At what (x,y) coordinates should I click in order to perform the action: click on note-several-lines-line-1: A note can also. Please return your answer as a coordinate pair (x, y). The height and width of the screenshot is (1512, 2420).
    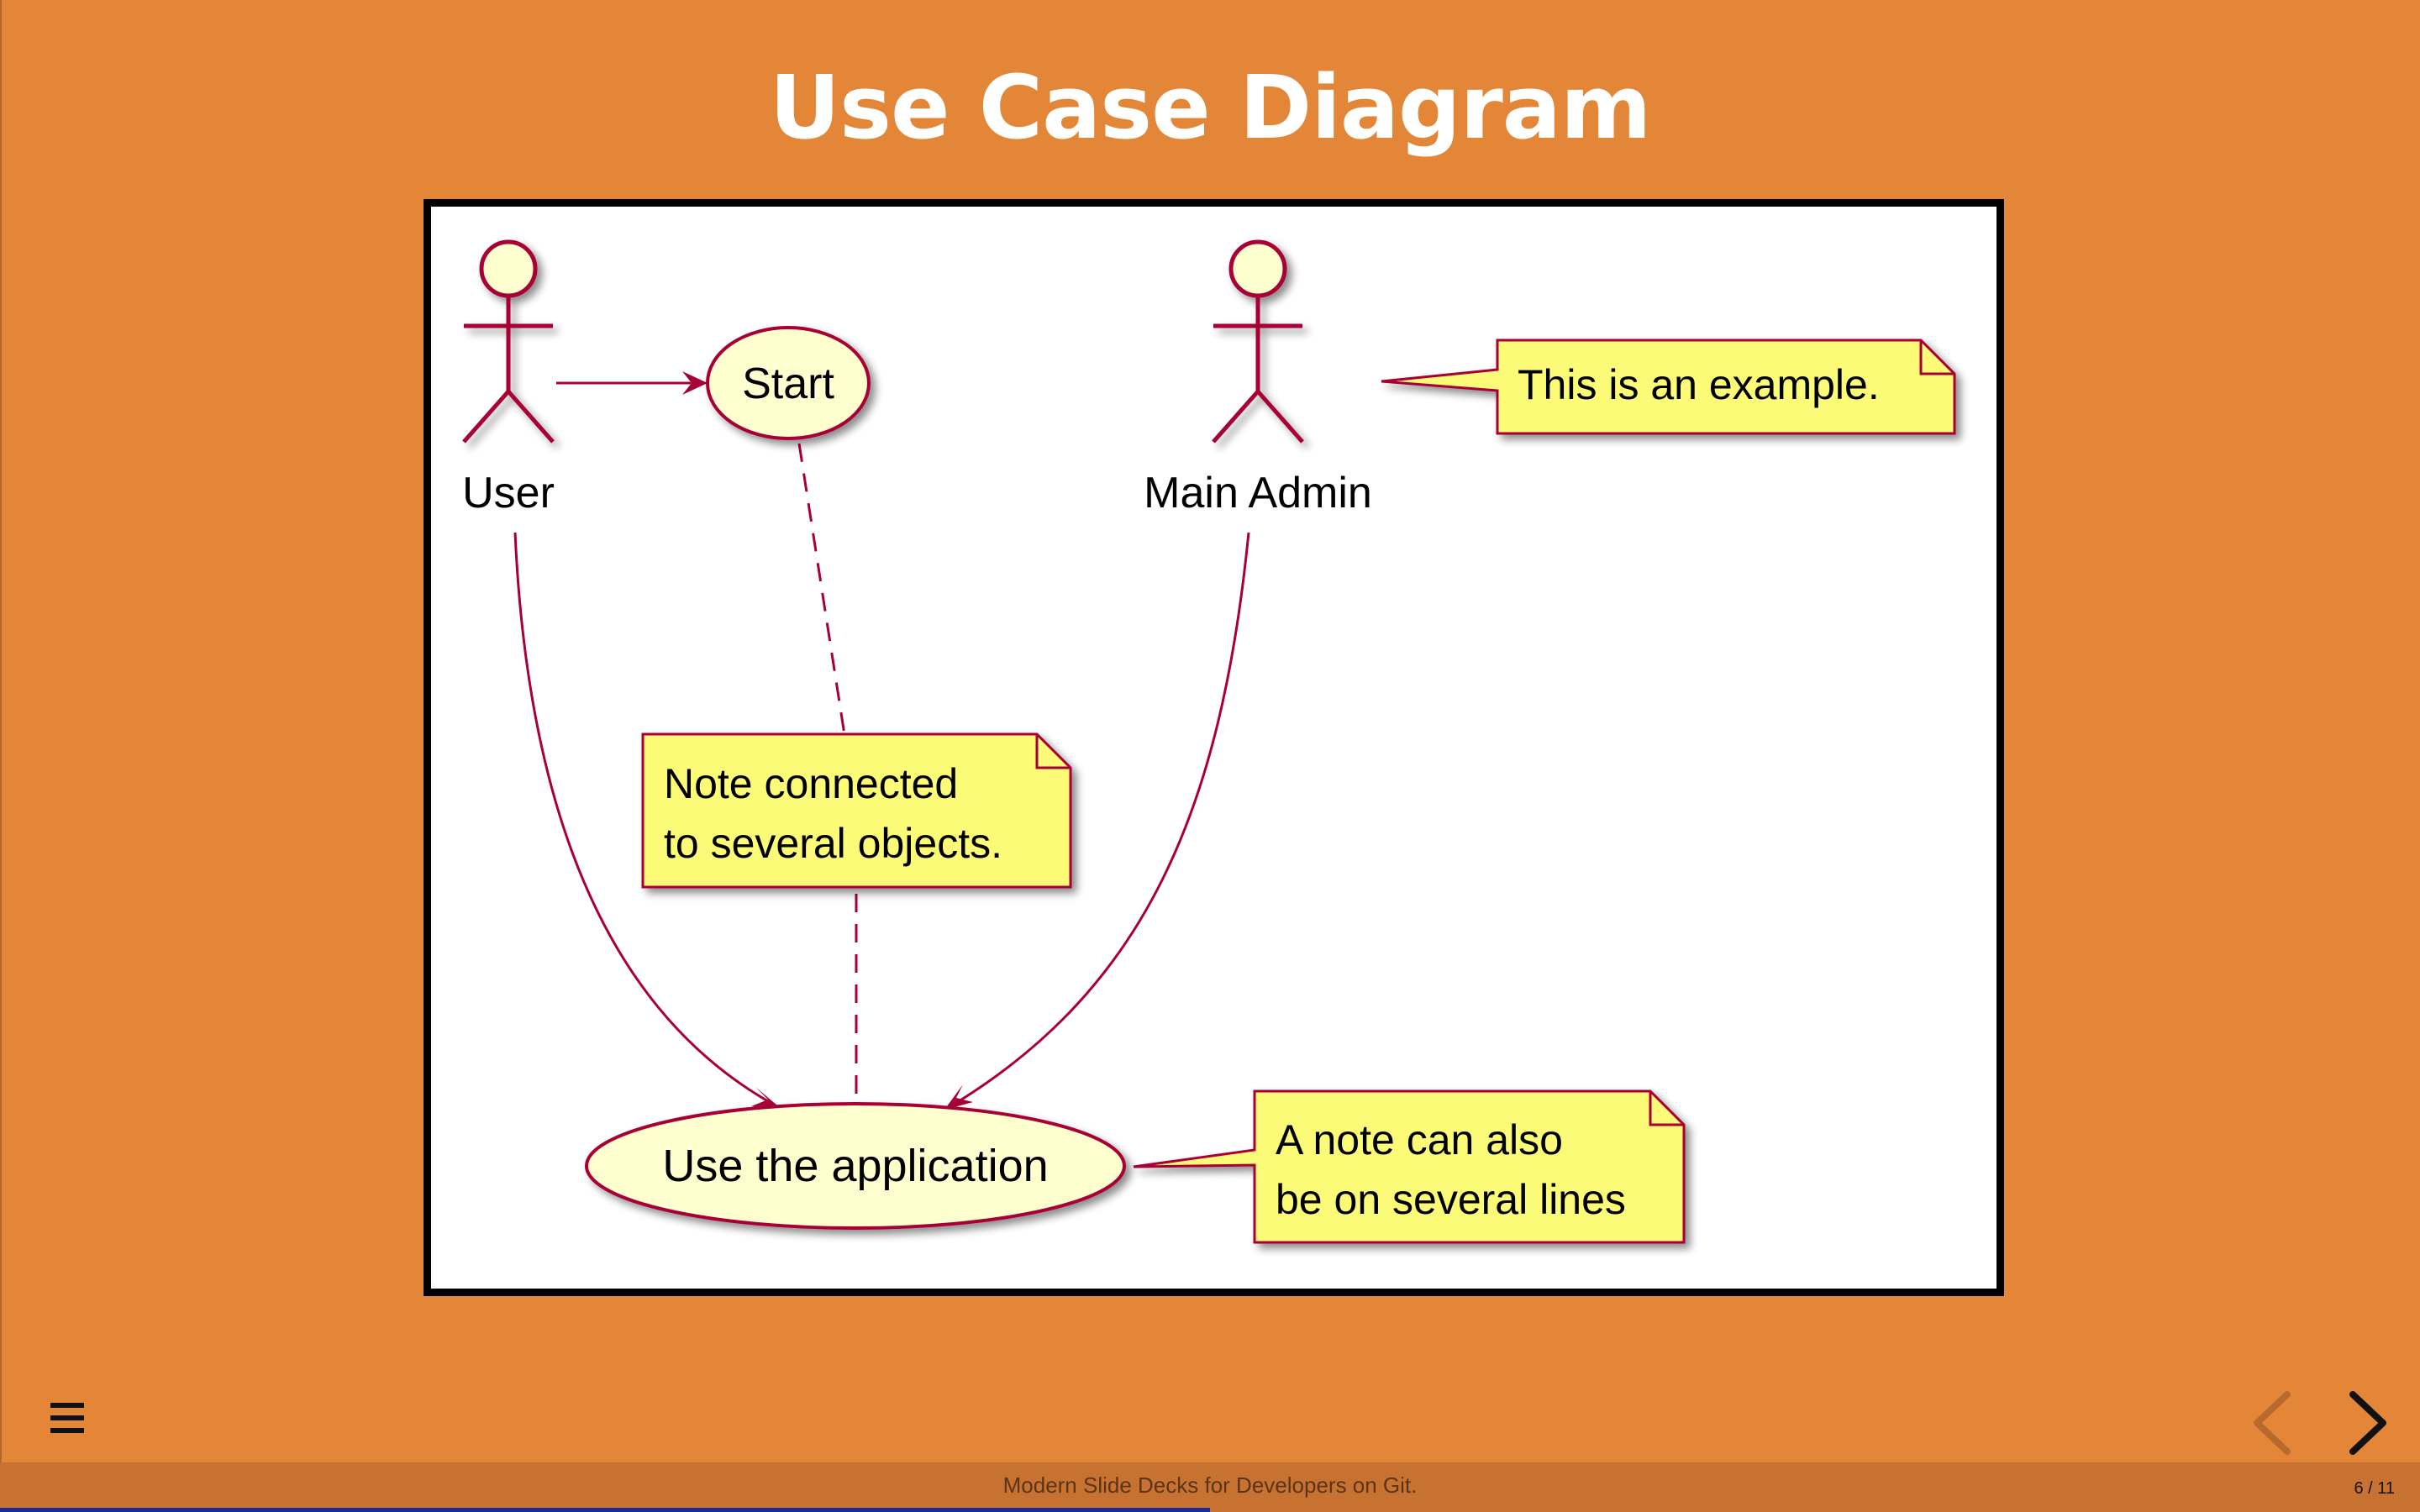
    Looking at the image, I should click on (1419, 1139).